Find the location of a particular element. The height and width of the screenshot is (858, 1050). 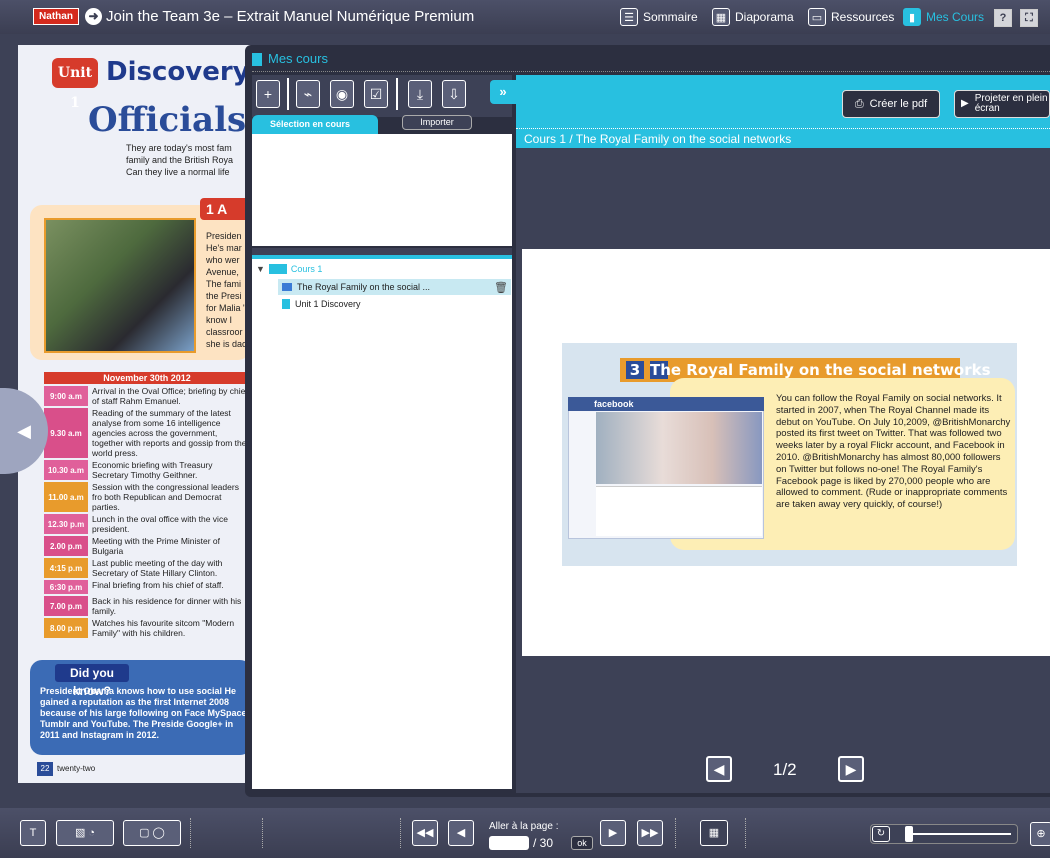

create-pdf-label: Créer le pdf is located at coordinates (898, 104).